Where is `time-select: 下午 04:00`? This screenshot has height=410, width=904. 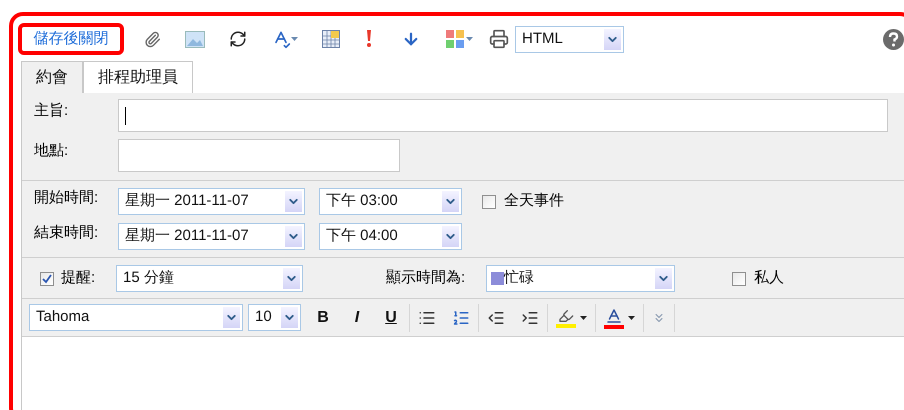
time-select: 下午 04:00 is located at coordinates (390, 236).